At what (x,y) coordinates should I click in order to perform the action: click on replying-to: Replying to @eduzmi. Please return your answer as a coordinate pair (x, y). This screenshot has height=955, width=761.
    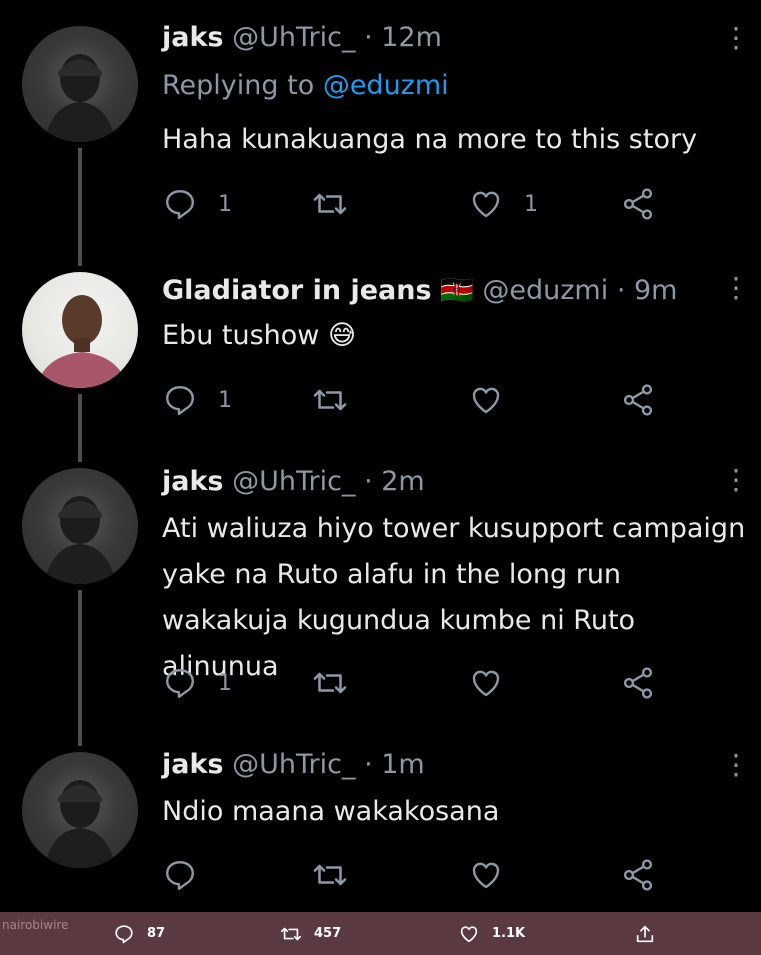
    Looking at the image, I should click on (305, 85).